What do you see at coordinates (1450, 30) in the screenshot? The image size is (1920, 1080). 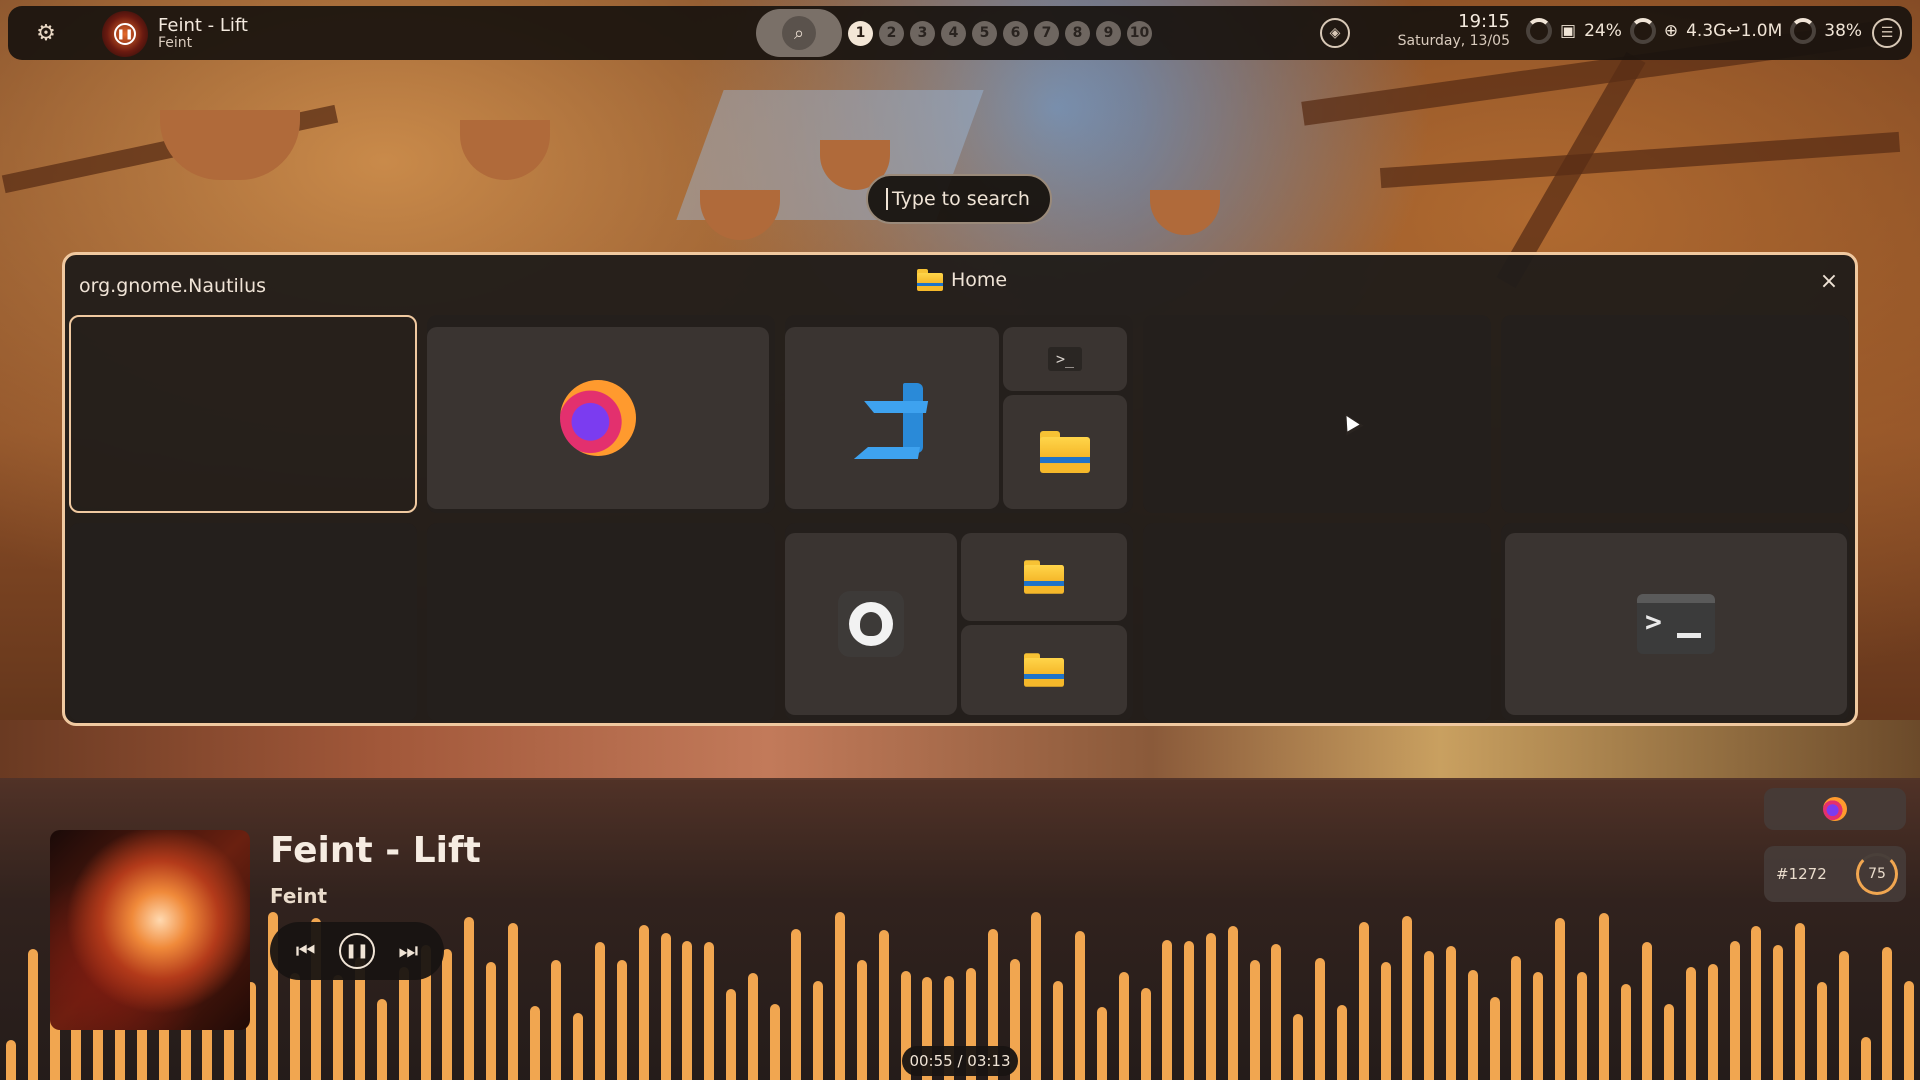 I see `clock: 19:15 Saturday, 13/05` at bounding box center [1450, 30].